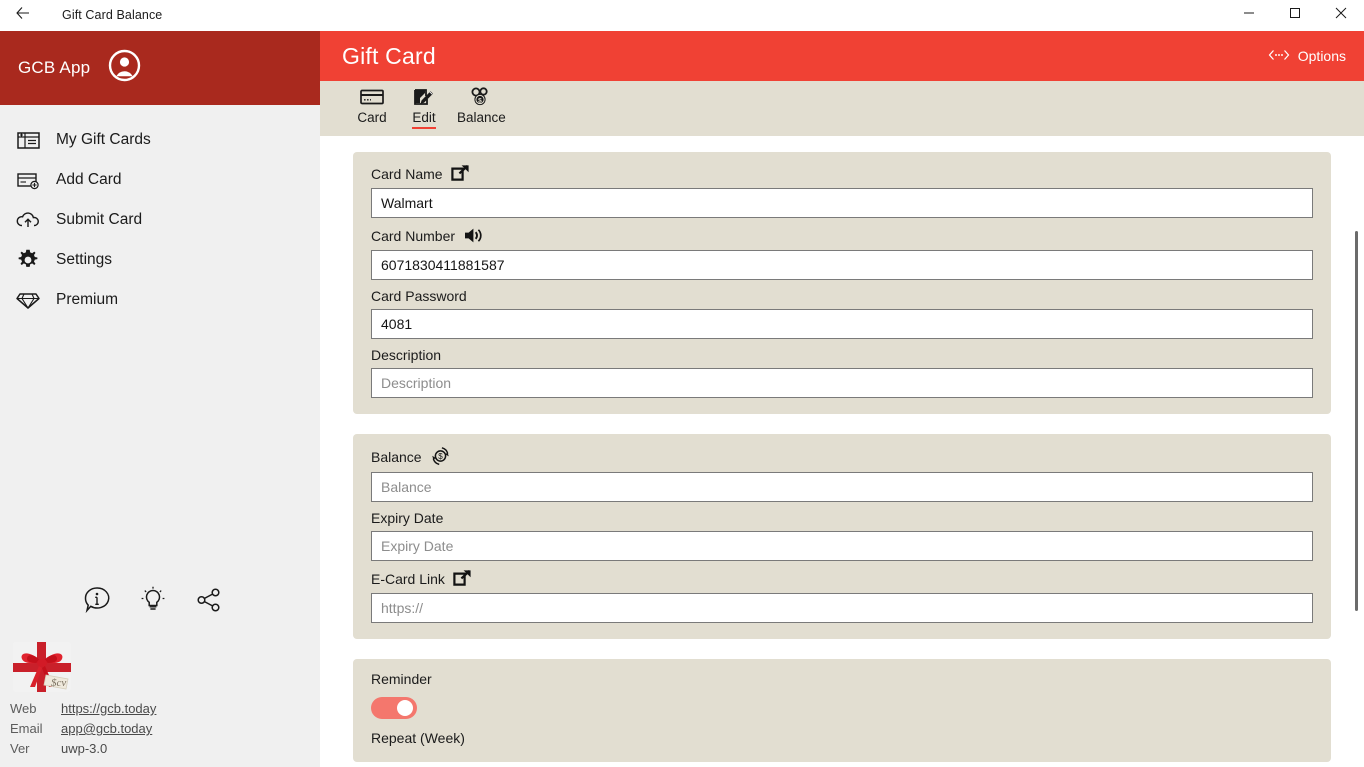 The image size is (1364, 767). What do you see at coordinates (165, 729) in the screenshot?
I see `meta-row-email: Email app@gcb.today` at bounding box center [165, 729].